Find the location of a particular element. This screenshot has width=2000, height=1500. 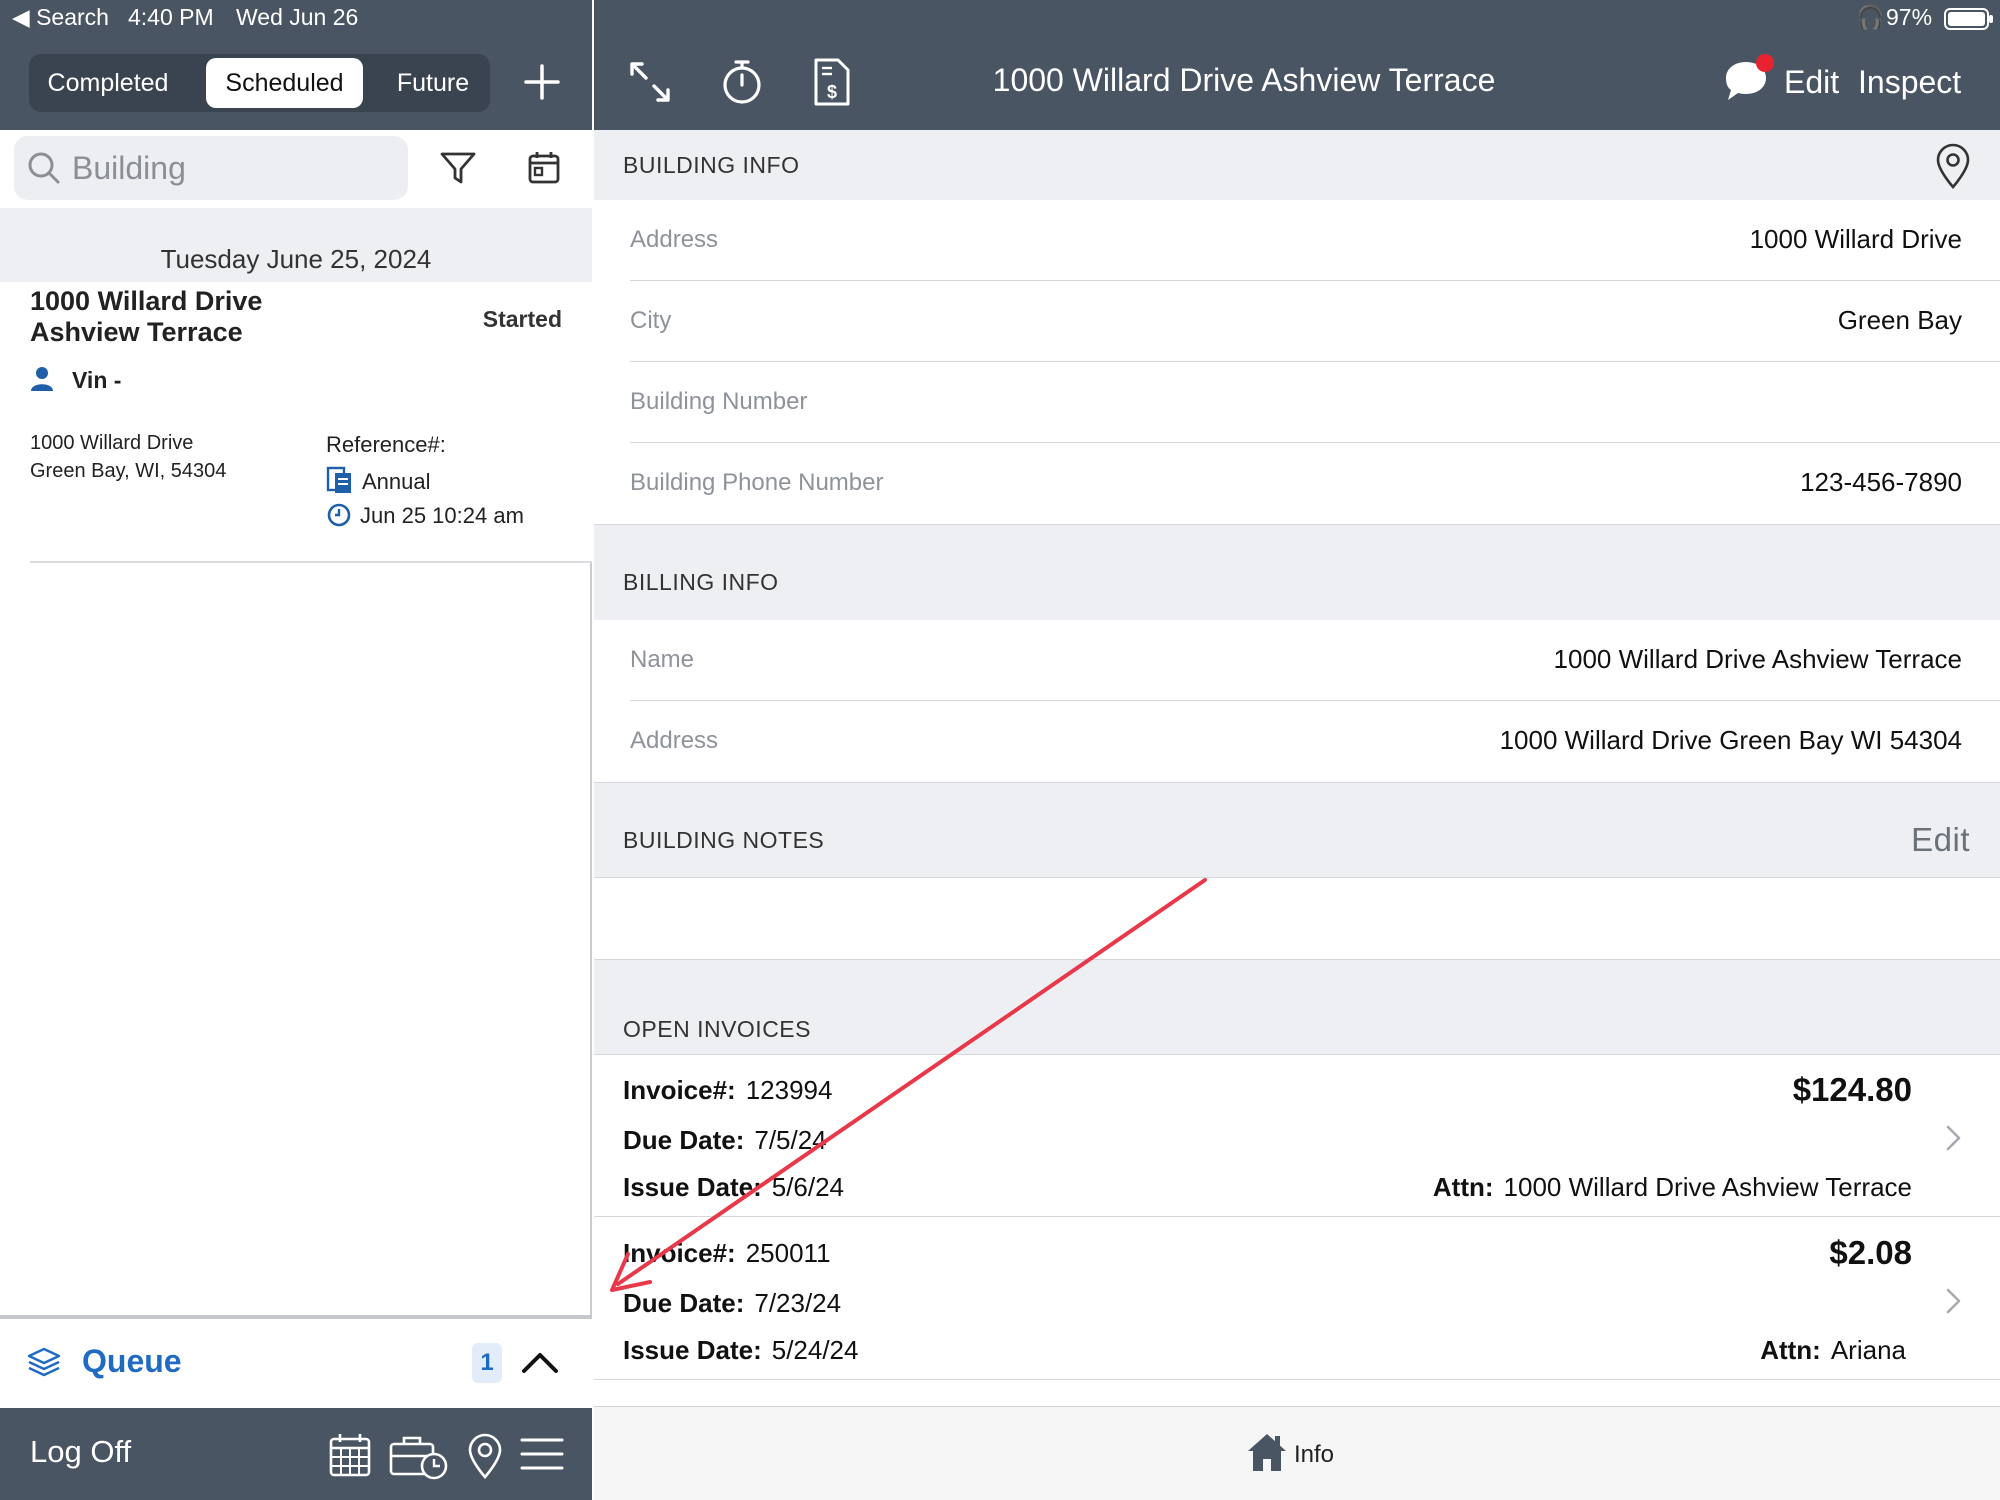

issue-date-line: Issue Date: 5/24/24 is located at coordinates (740, 1350).